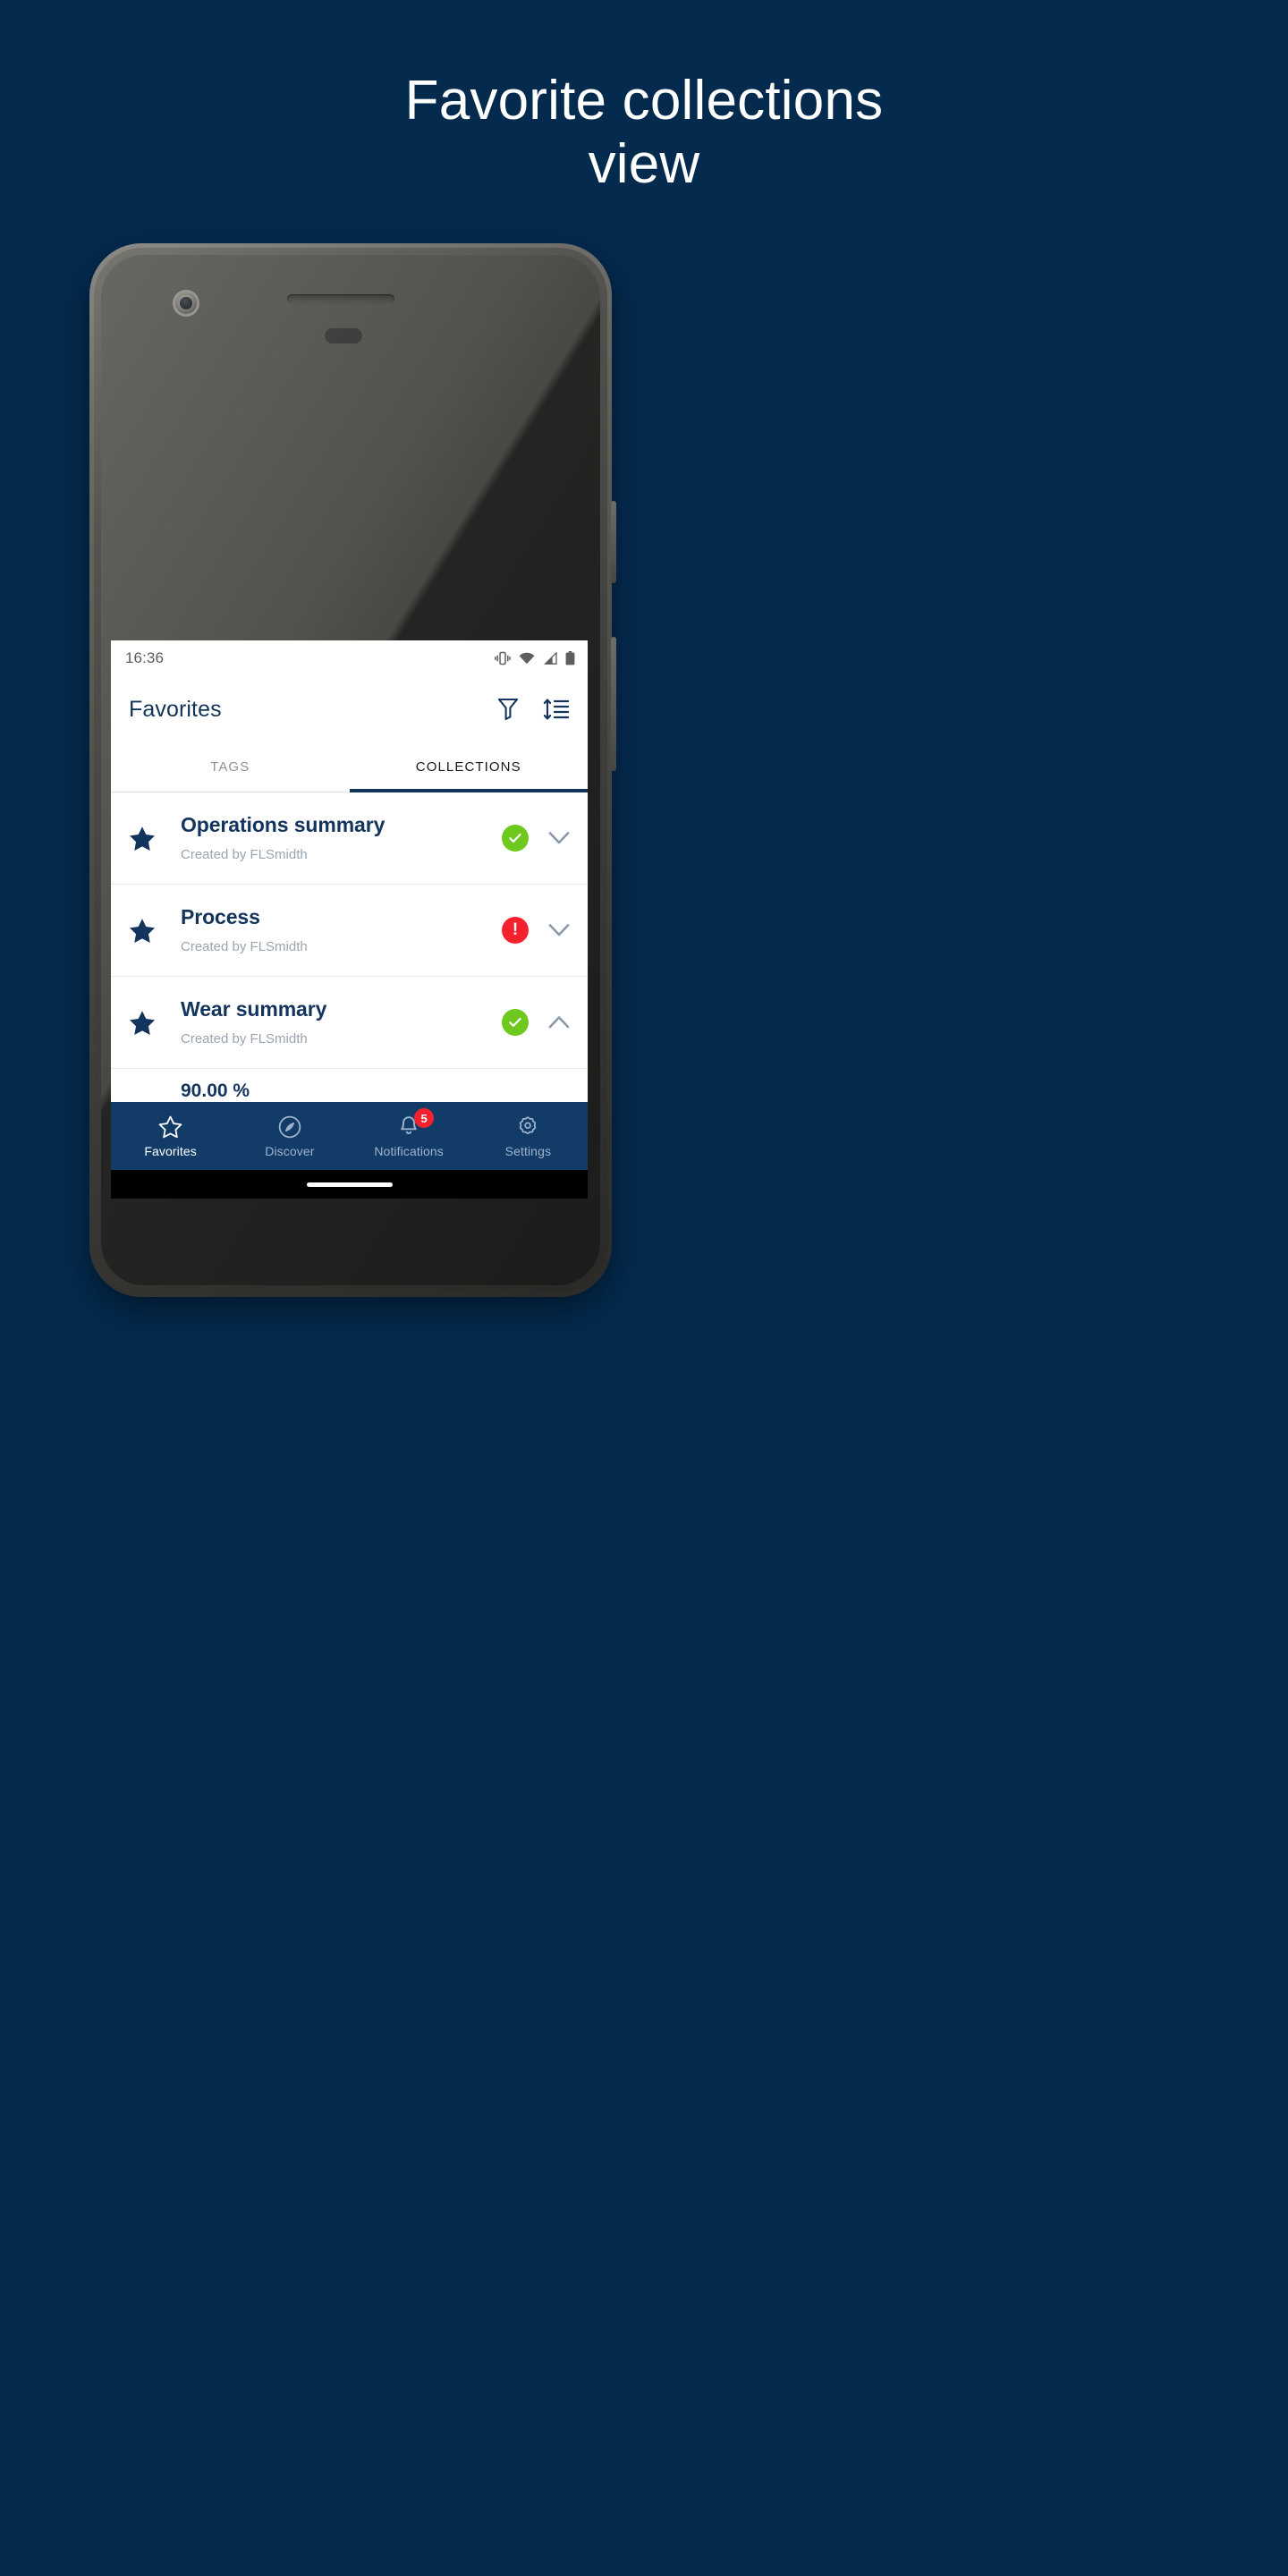 Image resolution: width=1288 pixels, height=2576 pixels. I want to click on status-bar-clock: 16:36, so click(145, 657).